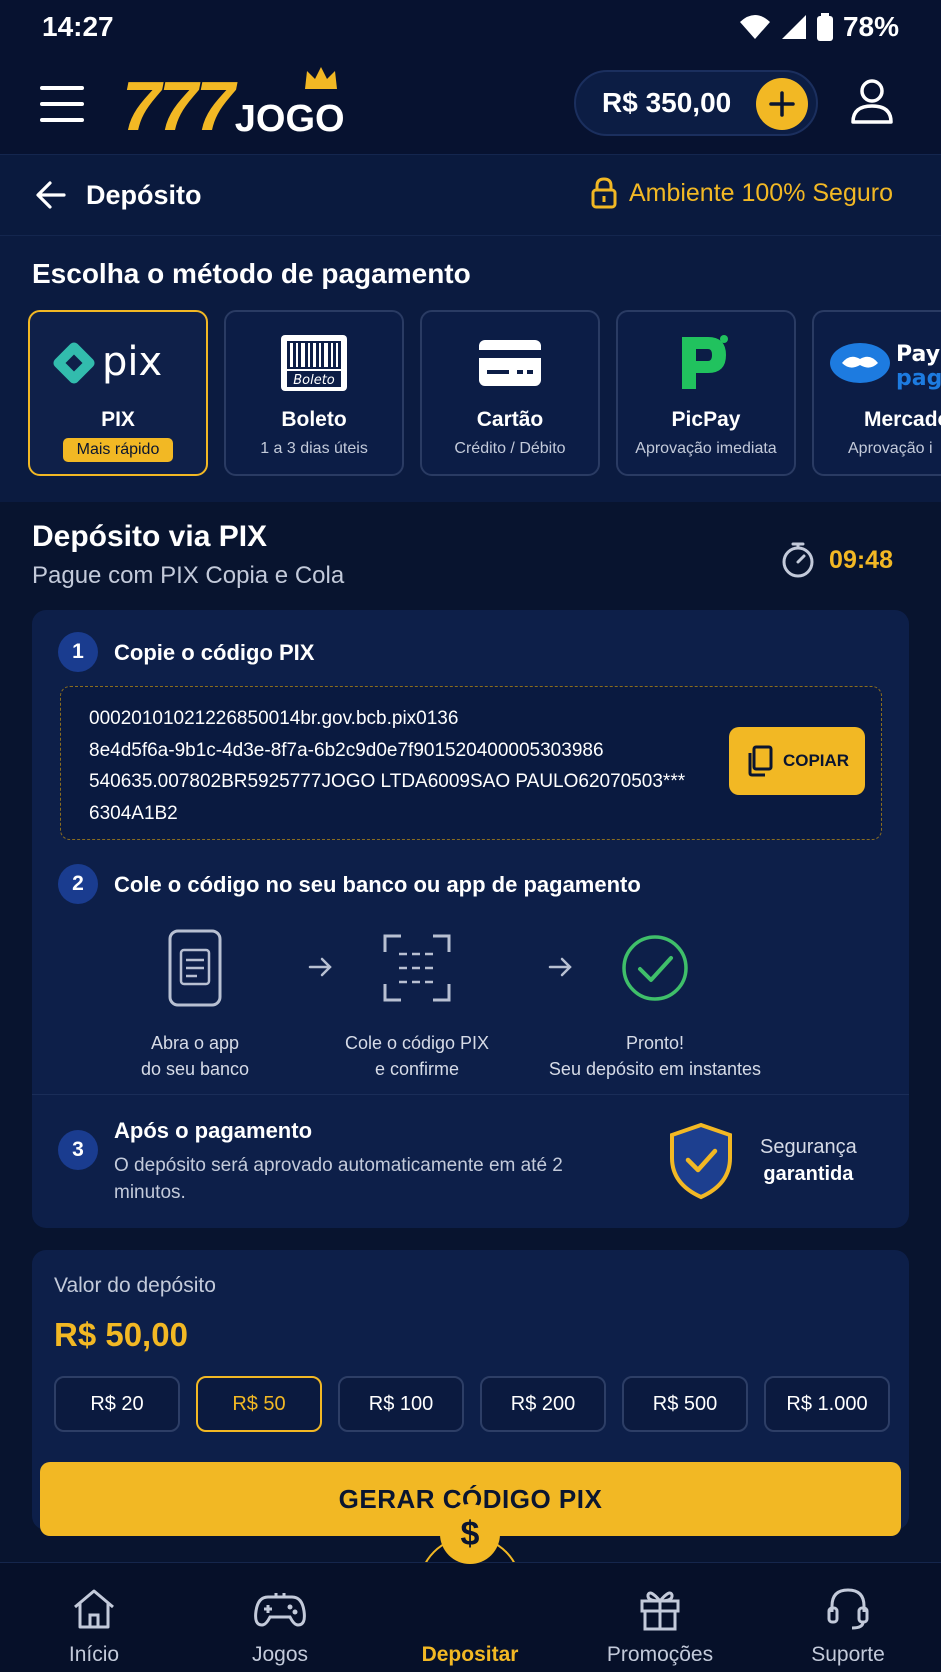 The height and width of the screenshot is (1672, 941). I want to click on step-2-badge: 2, so click(78, 884).